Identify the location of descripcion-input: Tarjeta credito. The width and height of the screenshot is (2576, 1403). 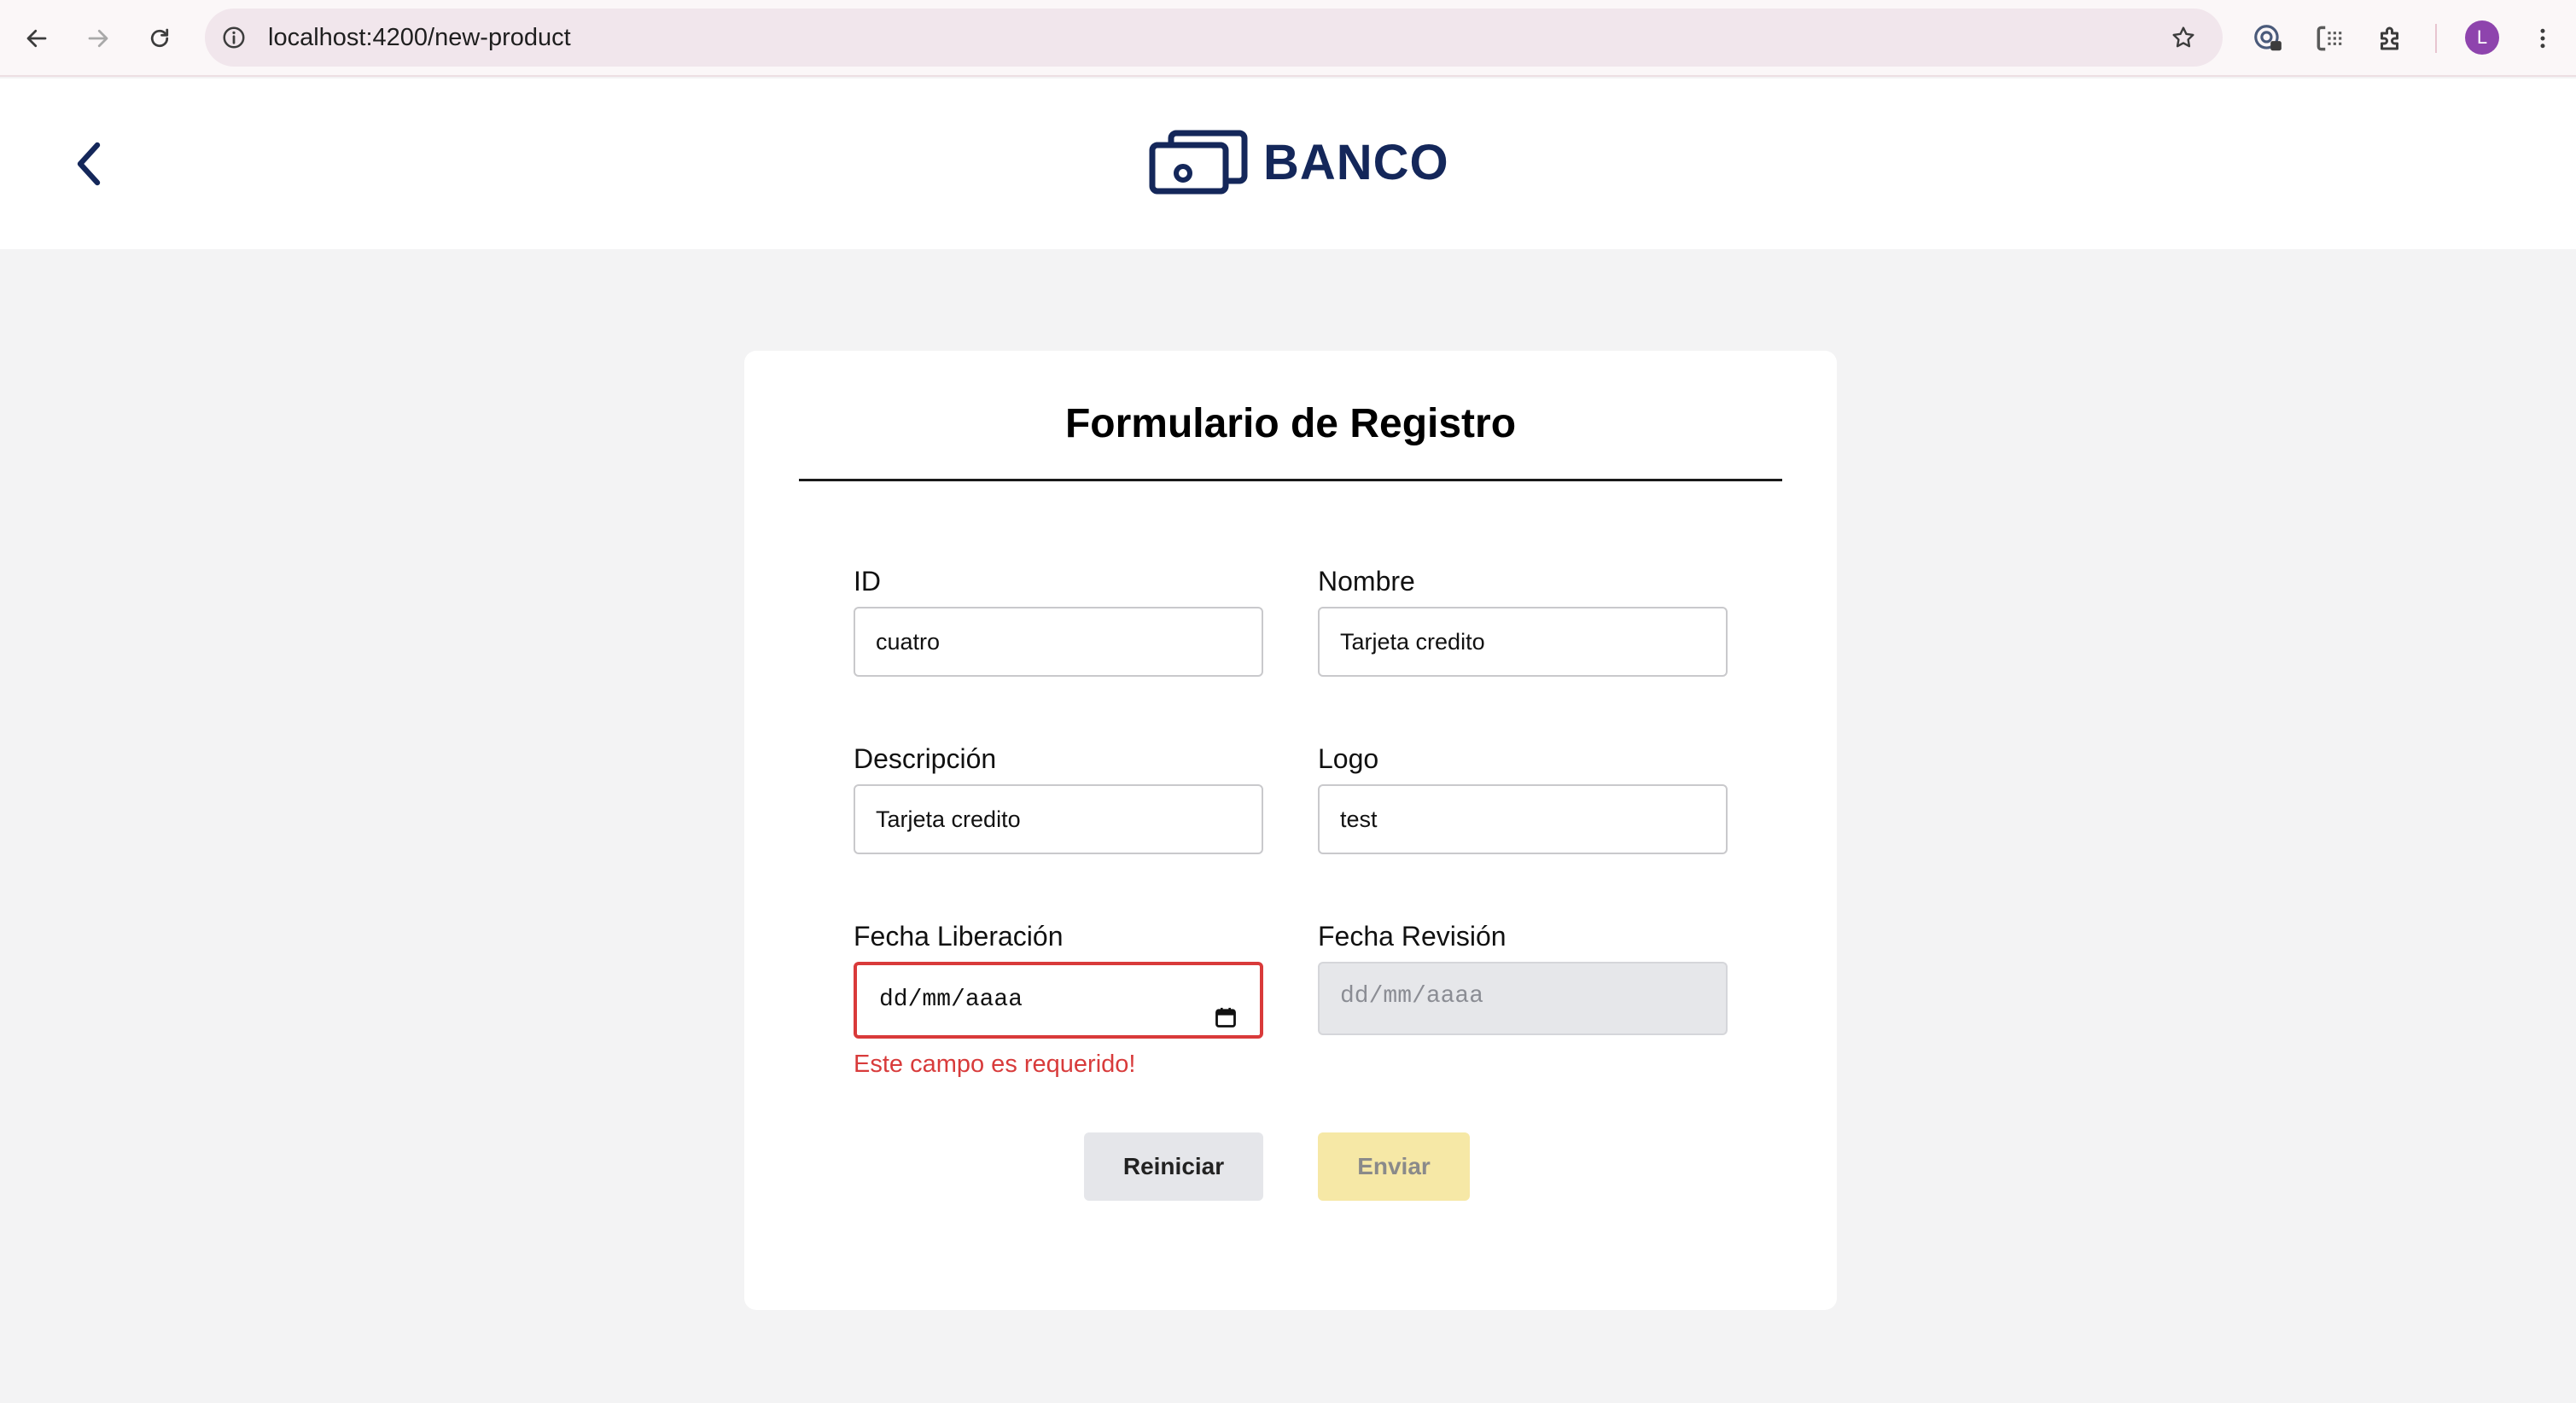
(1058, 819).